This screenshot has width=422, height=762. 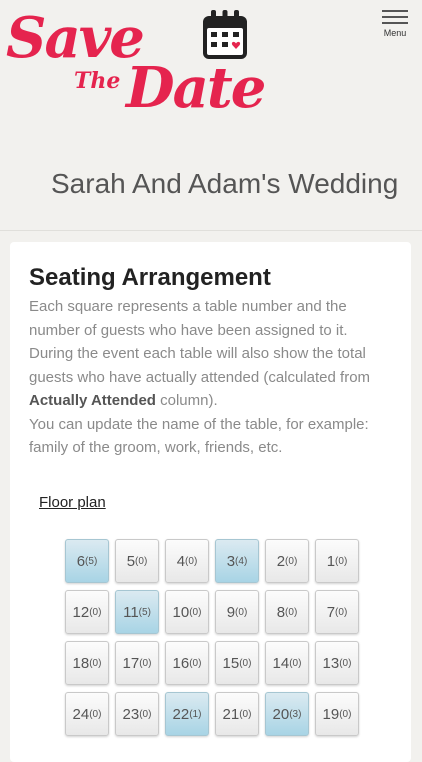 I want to click on table-8-button: 8 (0), so click(x=287, y=612).